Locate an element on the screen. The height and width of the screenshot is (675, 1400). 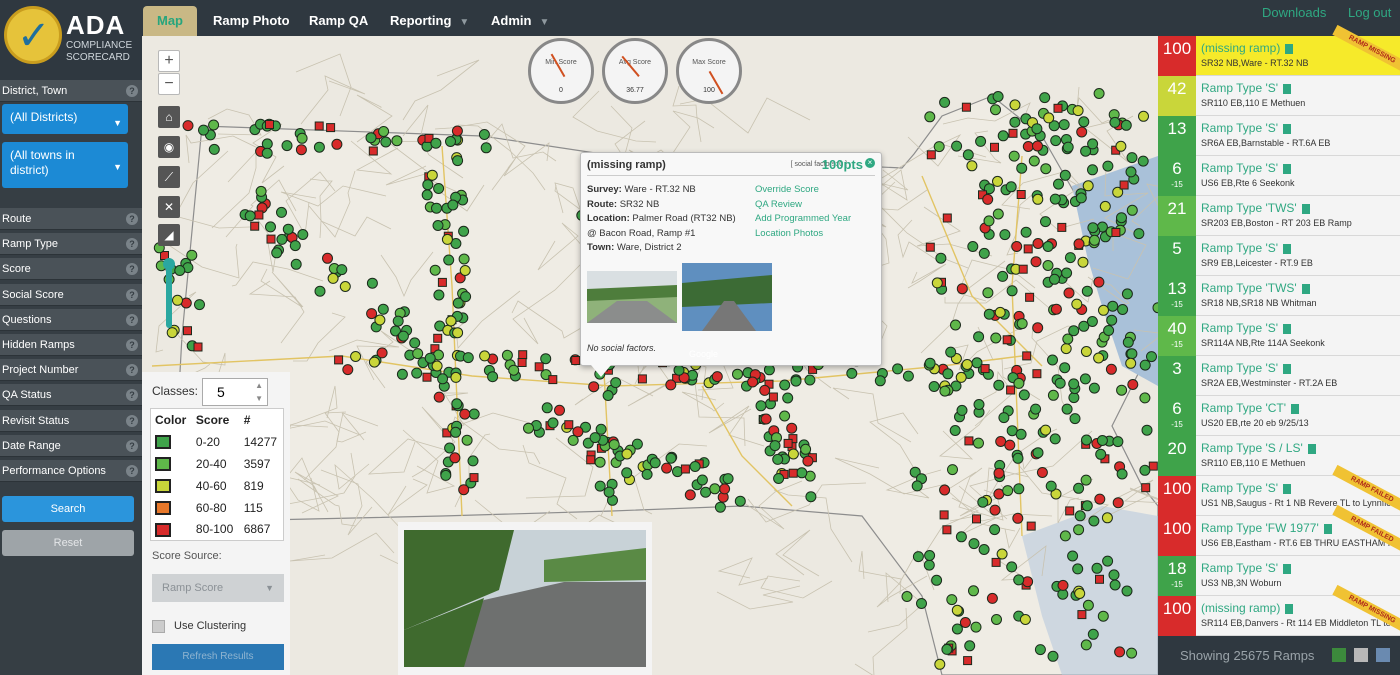
ramp-list-item: 18 -15 Ramp Type 'S' US3 NB,3N Woburn is located at coordinates (1279, 576).